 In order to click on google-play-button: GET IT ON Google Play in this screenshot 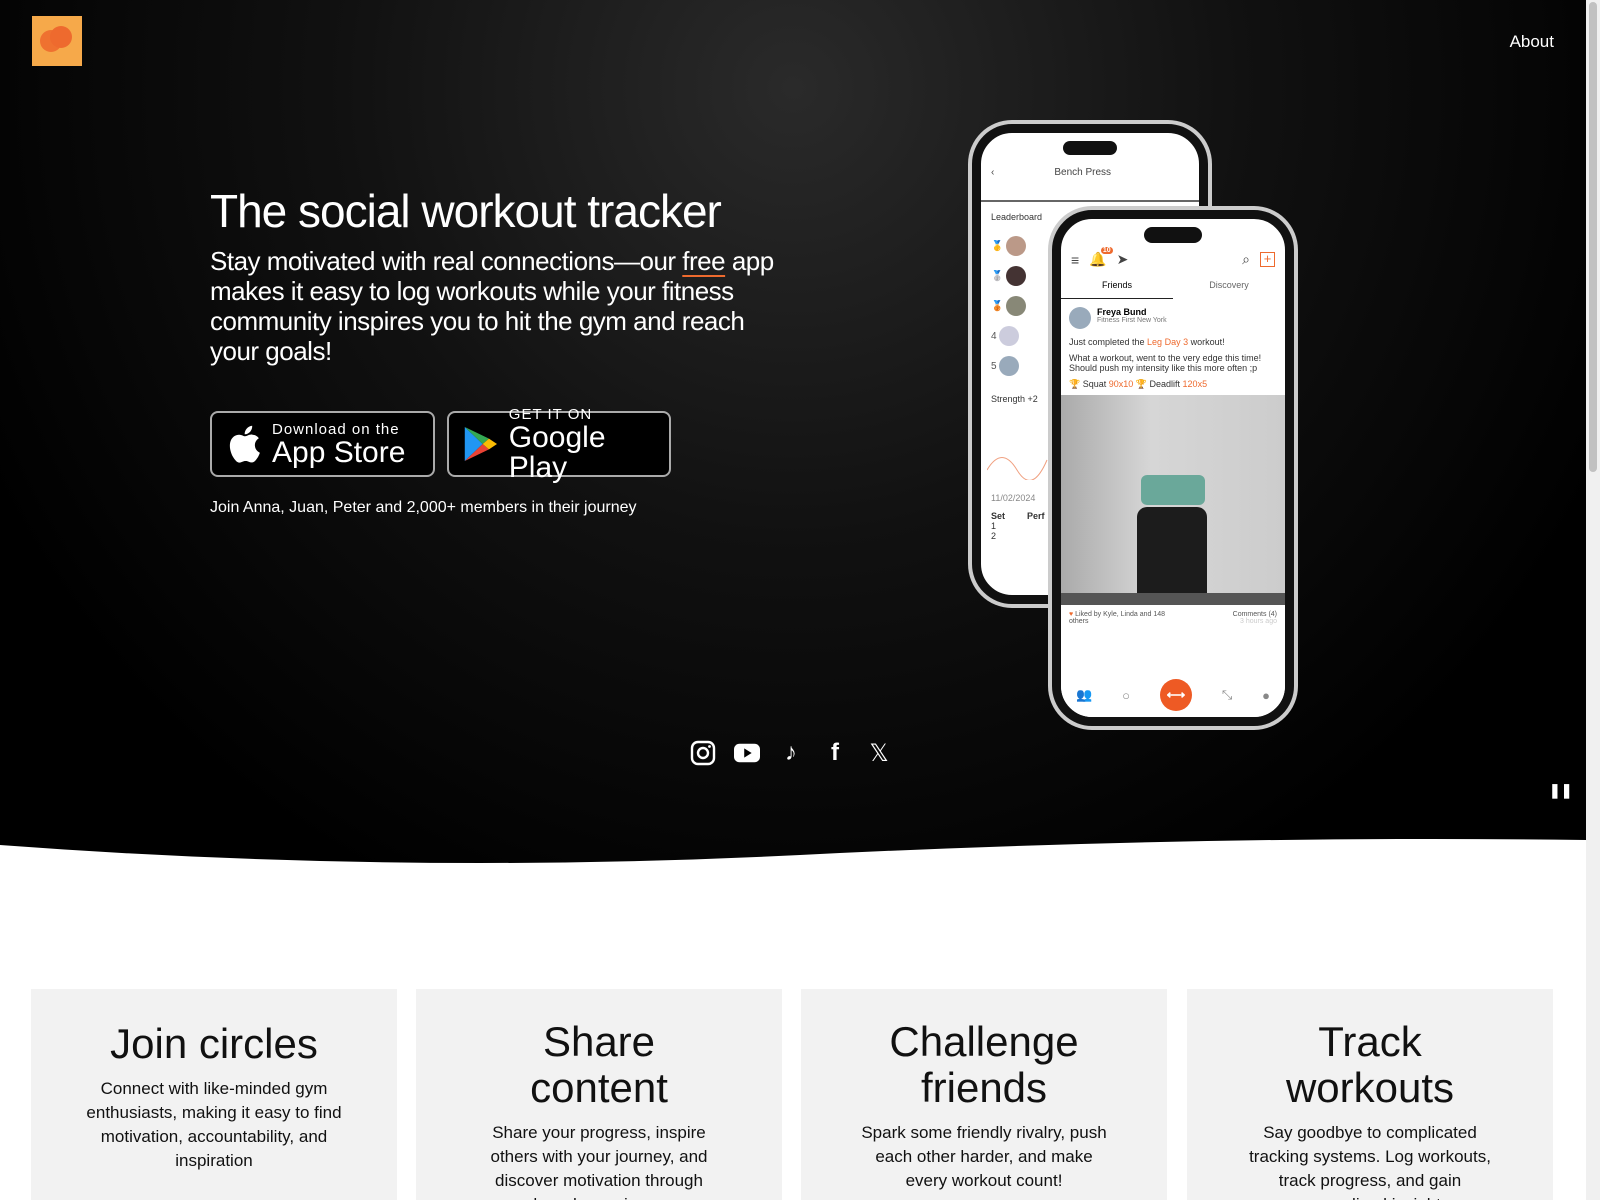, I will do `click(559, 444)`.